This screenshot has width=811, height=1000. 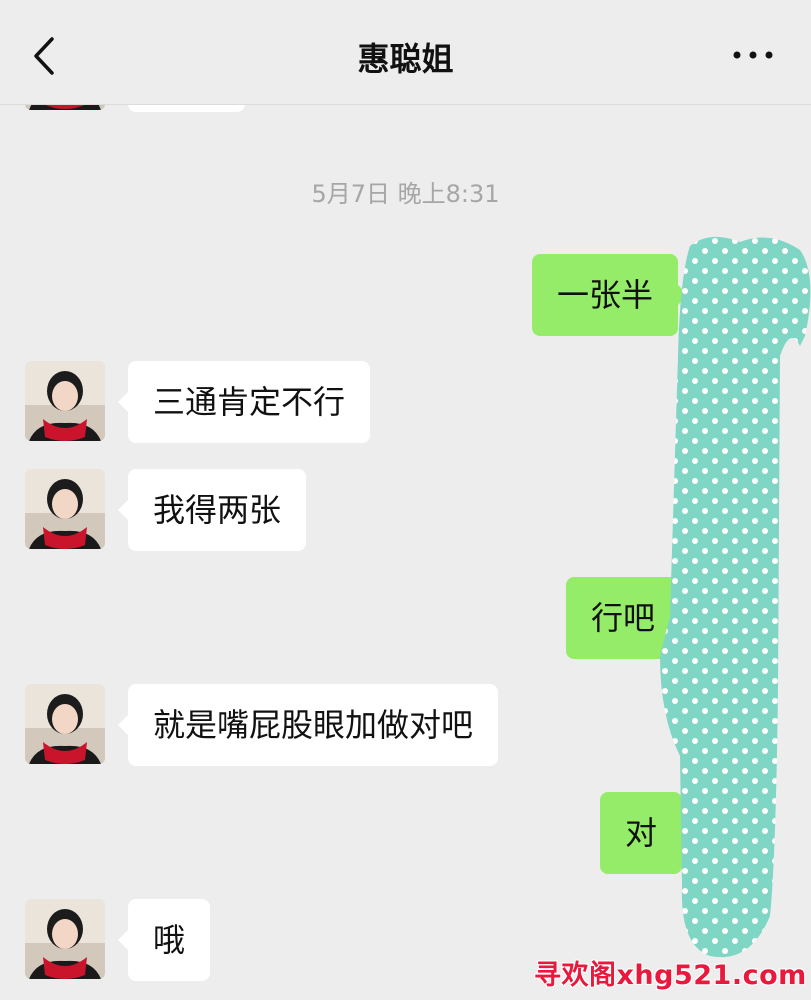 I want to click on message-bubble-incoming: 我得两张, so click(x=212, y=510).